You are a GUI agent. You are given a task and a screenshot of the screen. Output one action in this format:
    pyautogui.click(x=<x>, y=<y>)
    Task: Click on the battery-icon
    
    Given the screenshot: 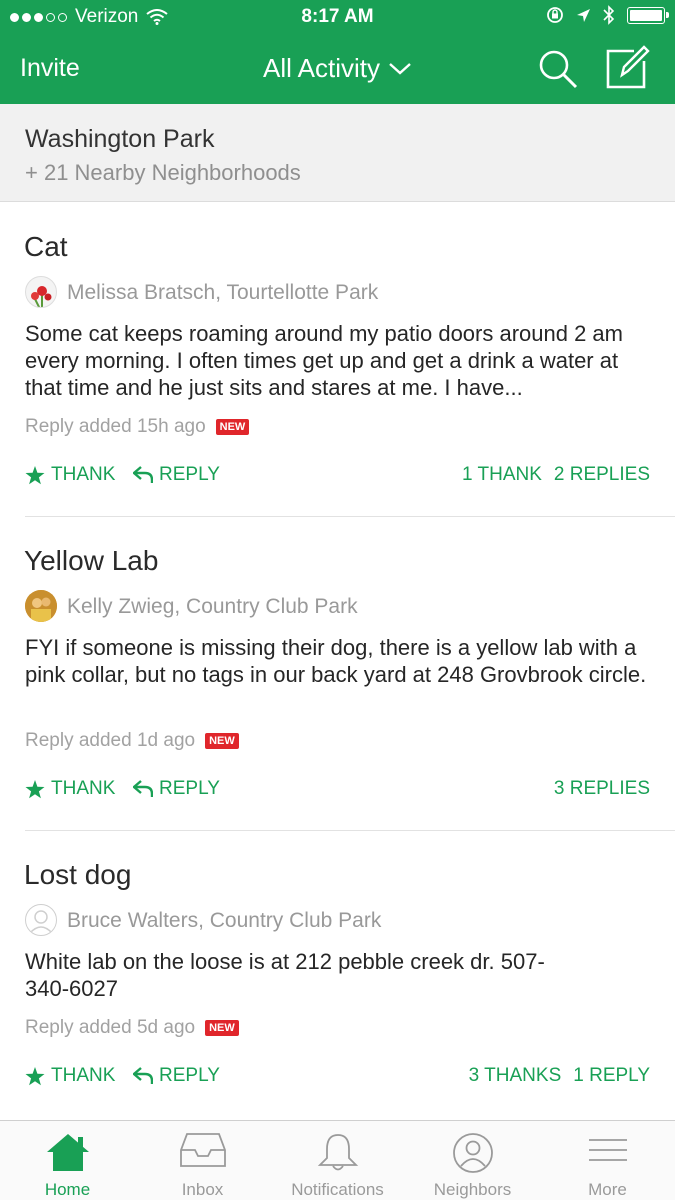 What is the action you would take?
    pyautogui.click(x=648, y=15)
    